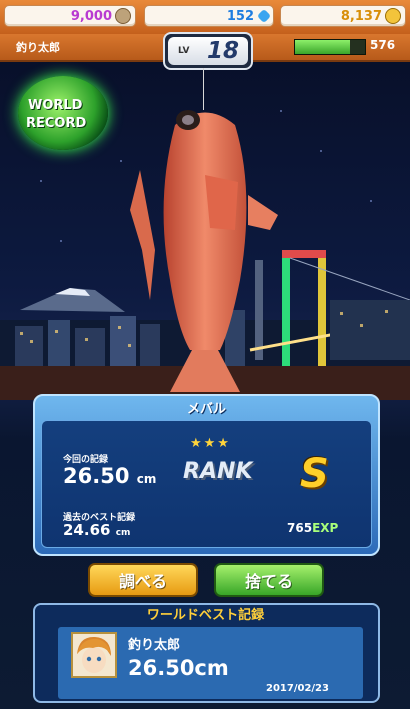 The width and height of the screenshot is (410, 709). Describe the element at coordinates (91, 16) in the screenshot. I see `coins-value: 9,000` at that location.